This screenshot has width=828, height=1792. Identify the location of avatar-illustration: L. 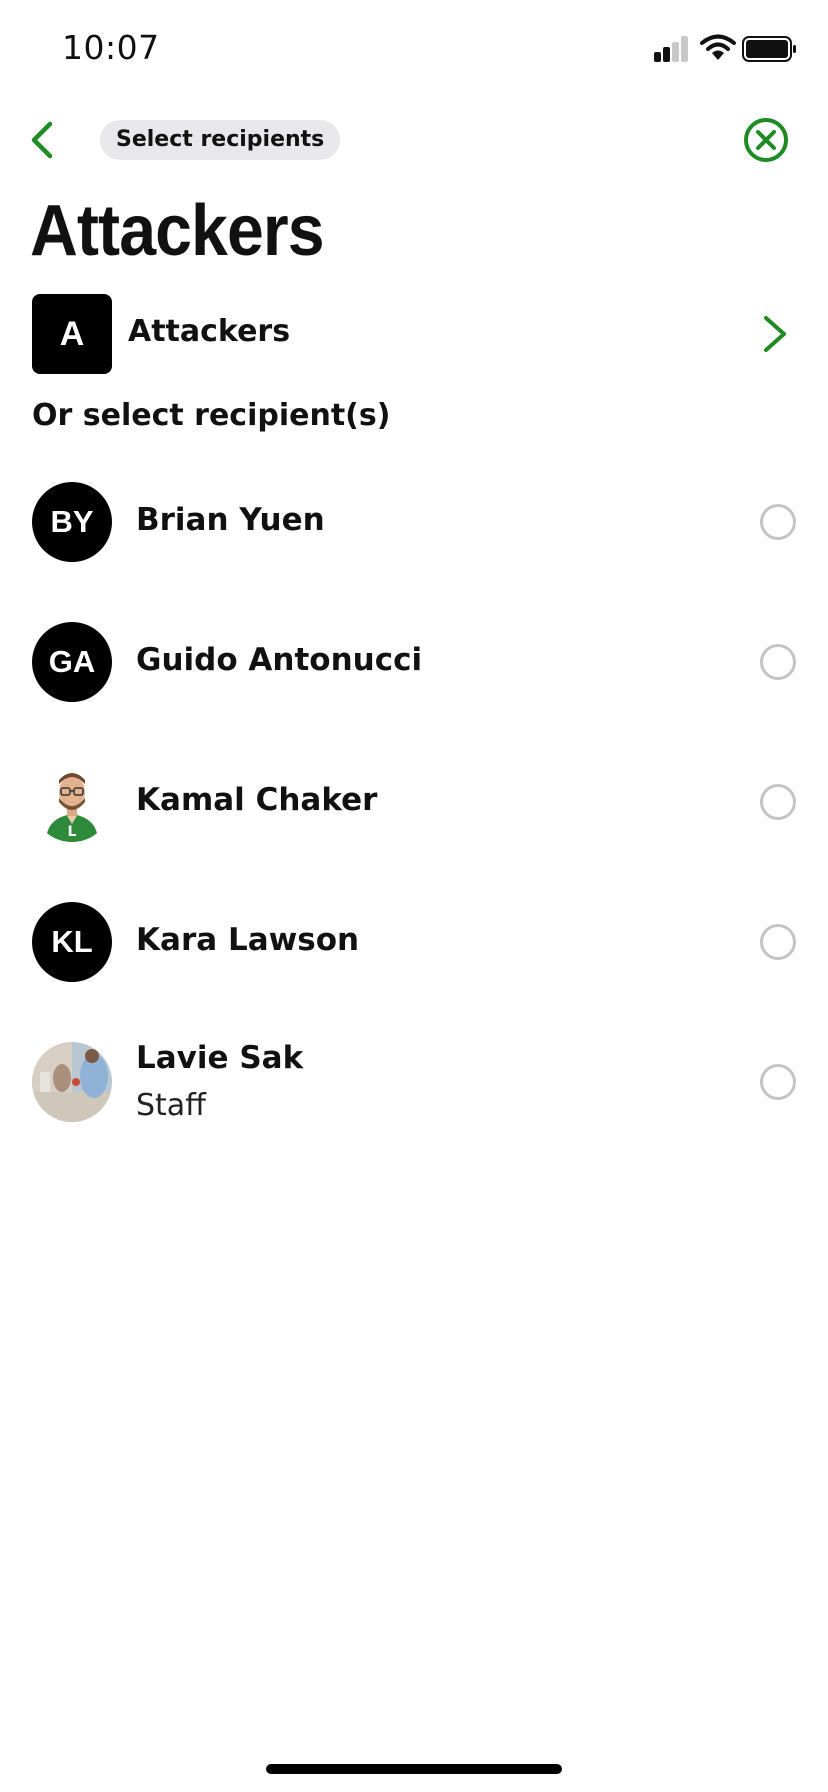
(72, 802).